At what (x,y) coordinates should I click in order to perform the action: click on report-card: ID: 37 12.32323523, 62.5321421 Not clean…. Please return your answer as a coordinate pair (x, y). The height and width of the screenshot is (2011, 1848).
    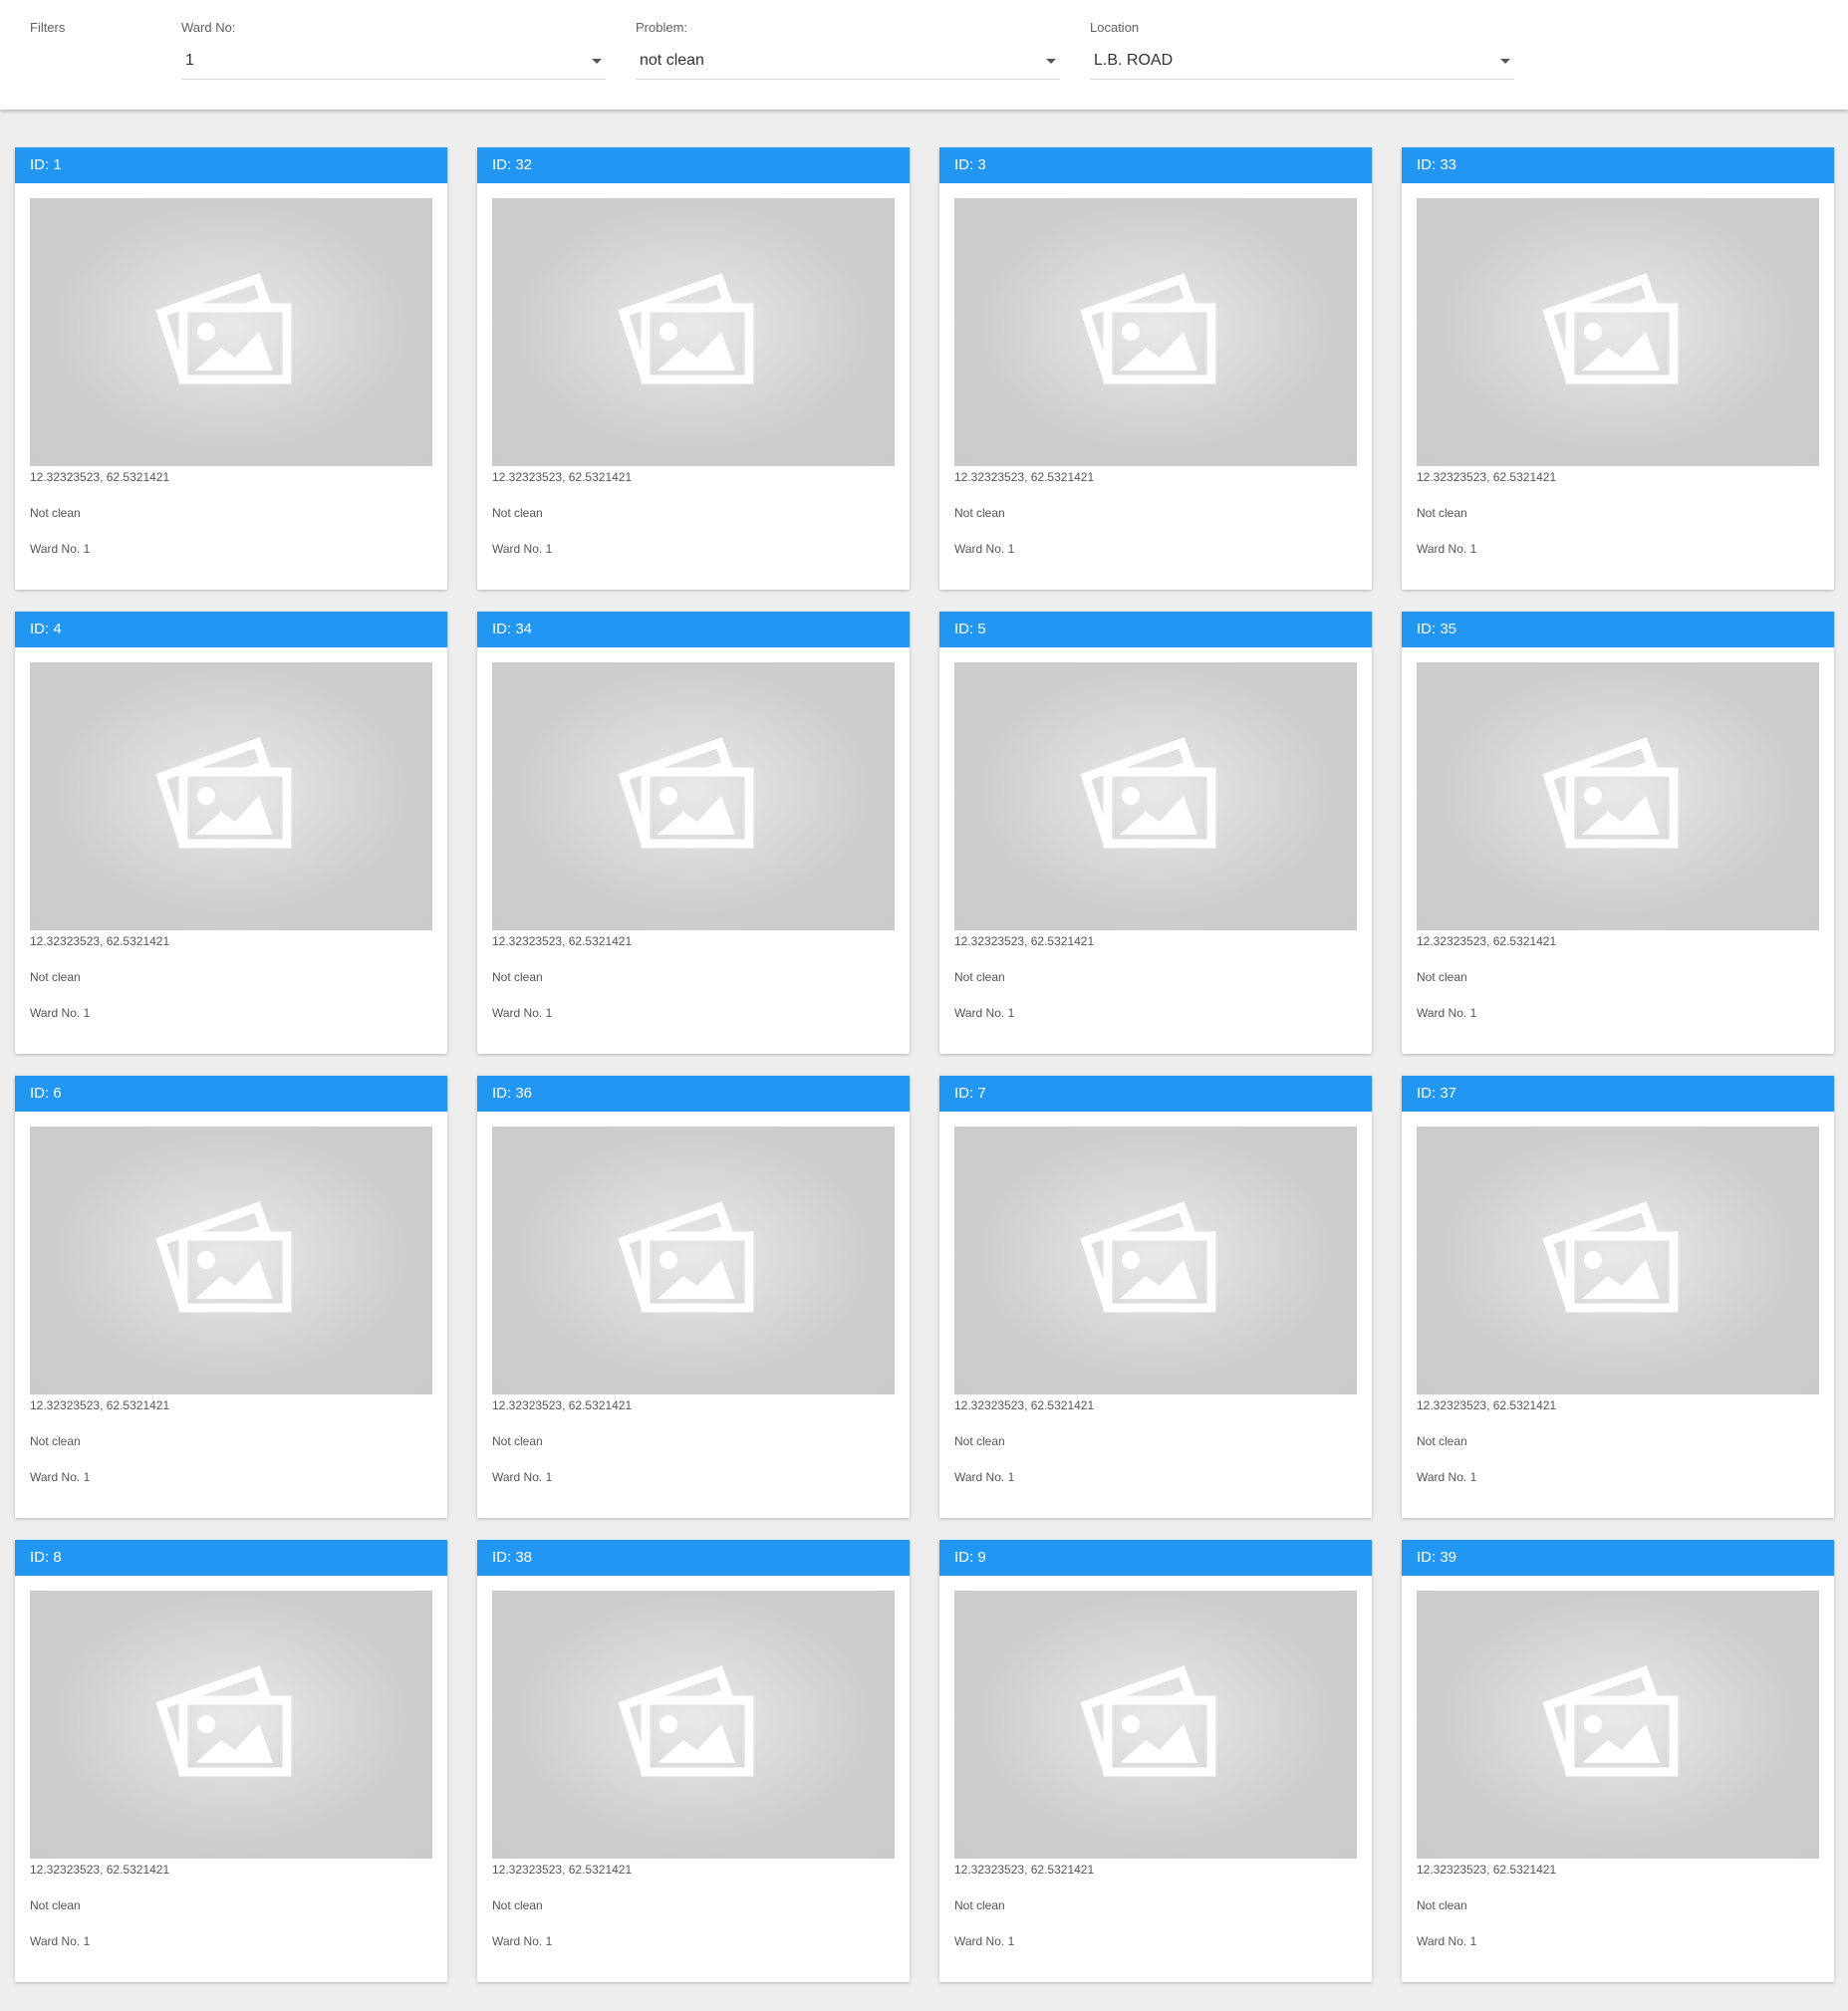
    Looking at the image, I should click on (1618, 1297).